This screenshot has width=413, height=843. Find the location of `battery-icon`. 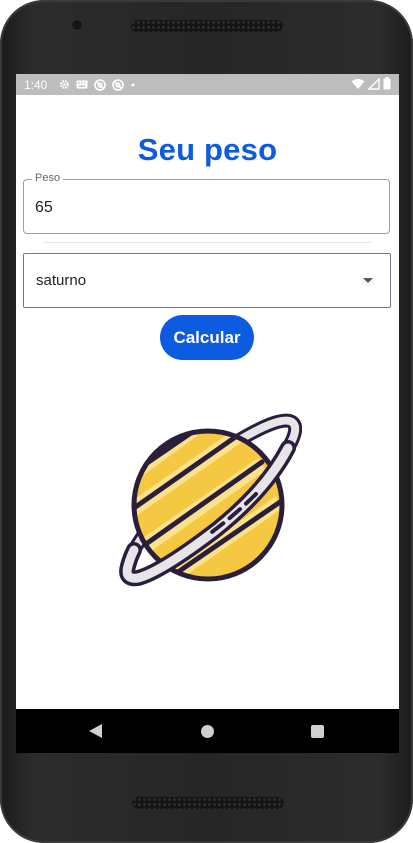

battery-icon is located at coordinates (387, 83).